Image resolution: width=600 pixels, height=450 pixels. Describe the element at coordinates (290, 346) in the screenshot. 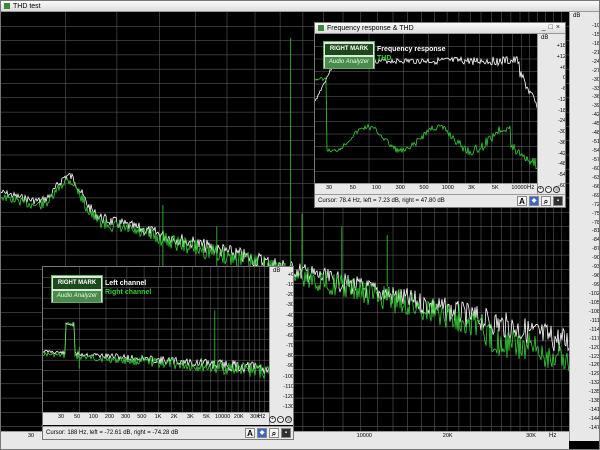

I see `y-tick-label: -70` at that location.